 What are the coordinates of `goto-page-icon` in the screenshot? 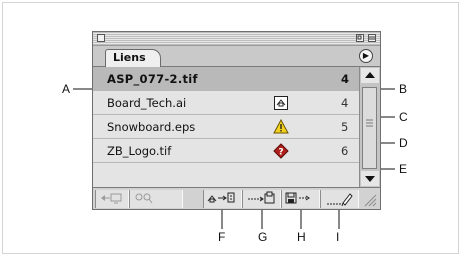 It's located at (112, 198).